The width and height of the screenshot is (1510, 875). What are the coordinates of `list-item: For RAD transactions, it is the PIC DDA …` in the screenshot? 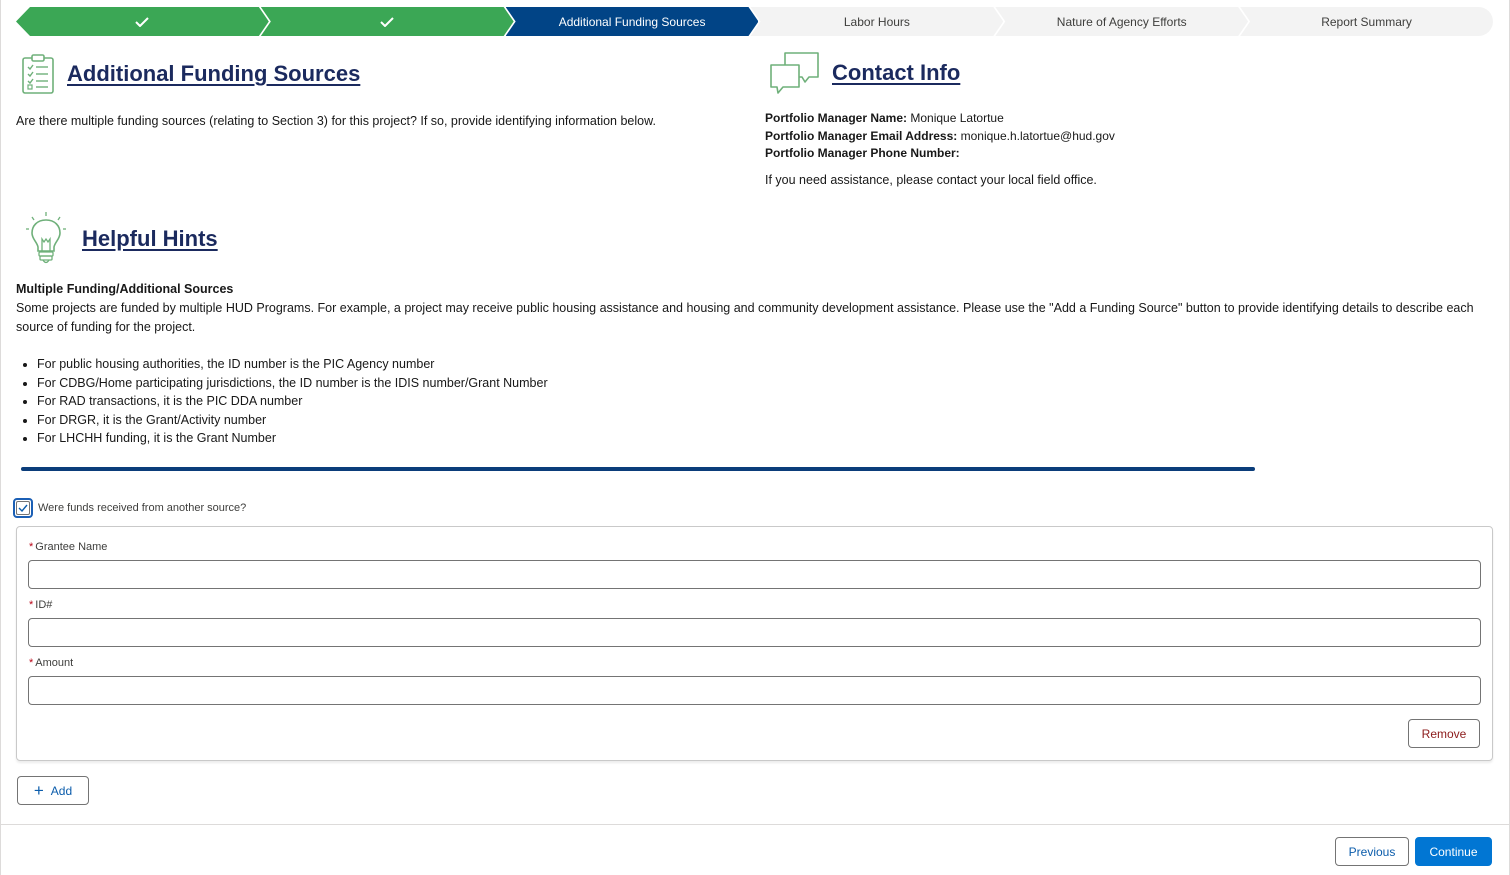 It's located at (761, 401).